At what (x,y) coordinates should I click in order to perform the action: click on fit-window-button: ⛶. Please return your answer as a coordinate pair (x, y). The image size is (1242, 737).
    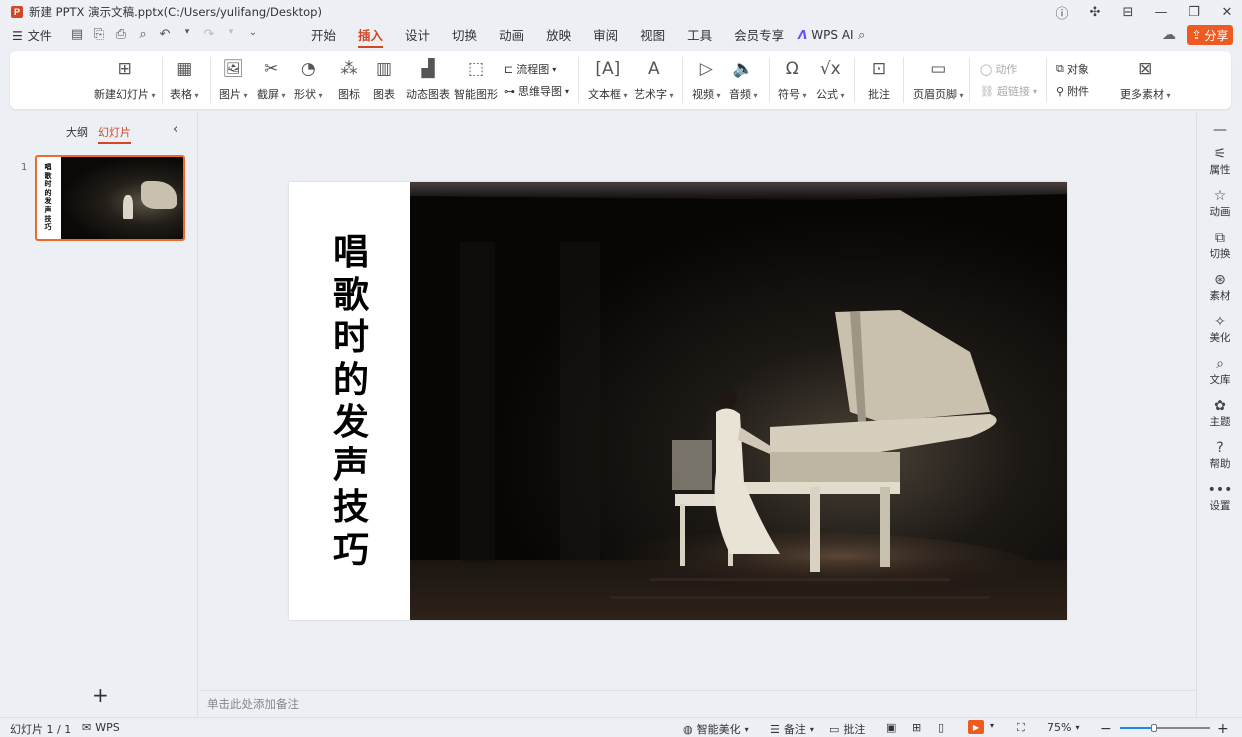
    Looking at the image, I should click on (1021, 728).